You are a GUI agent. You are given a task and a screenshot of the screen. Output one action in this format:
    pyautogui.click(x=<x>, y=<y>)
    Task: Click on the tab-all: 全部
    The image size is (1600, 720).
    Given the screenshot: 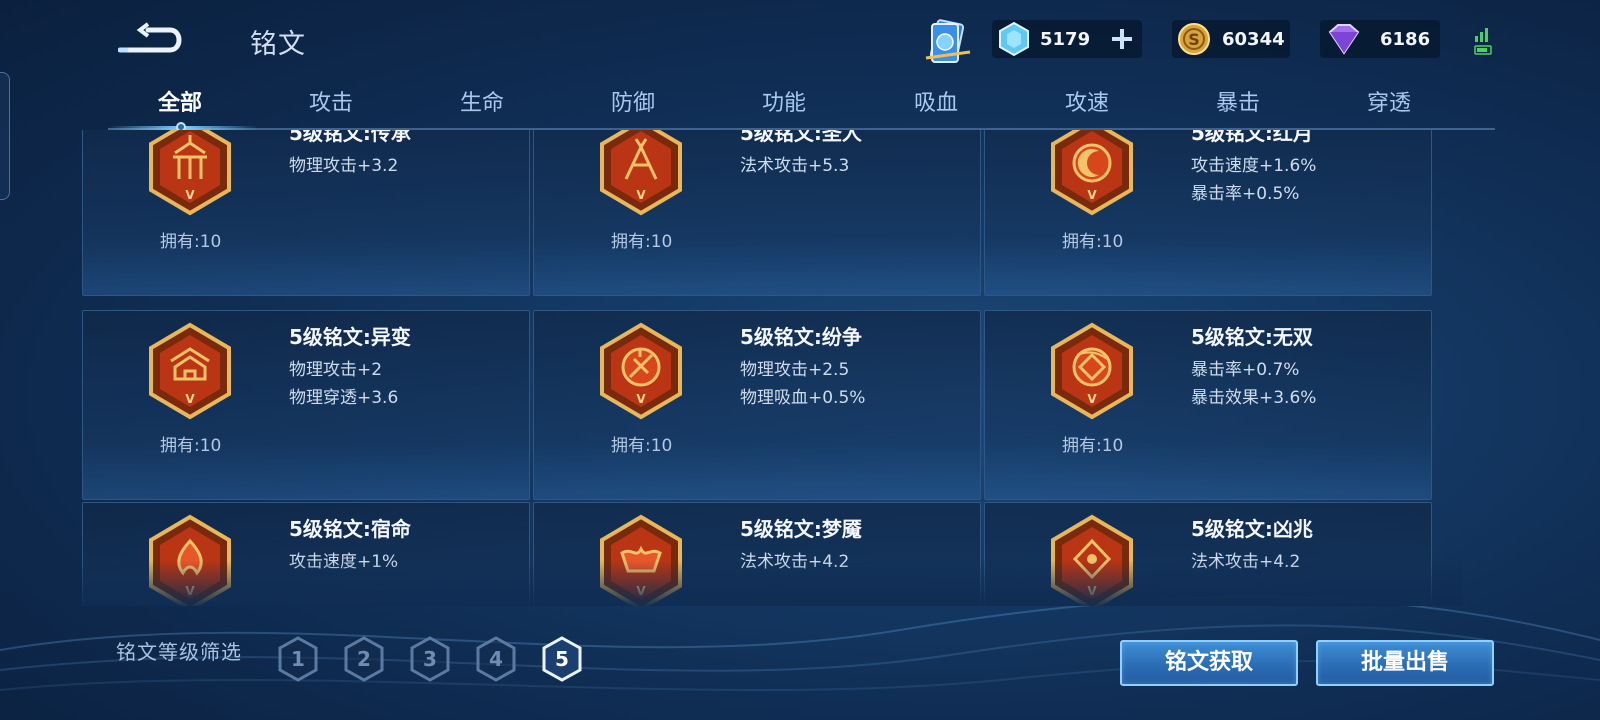 What is the action you would take?
    pyautogui.click(x=180, y=107)
    